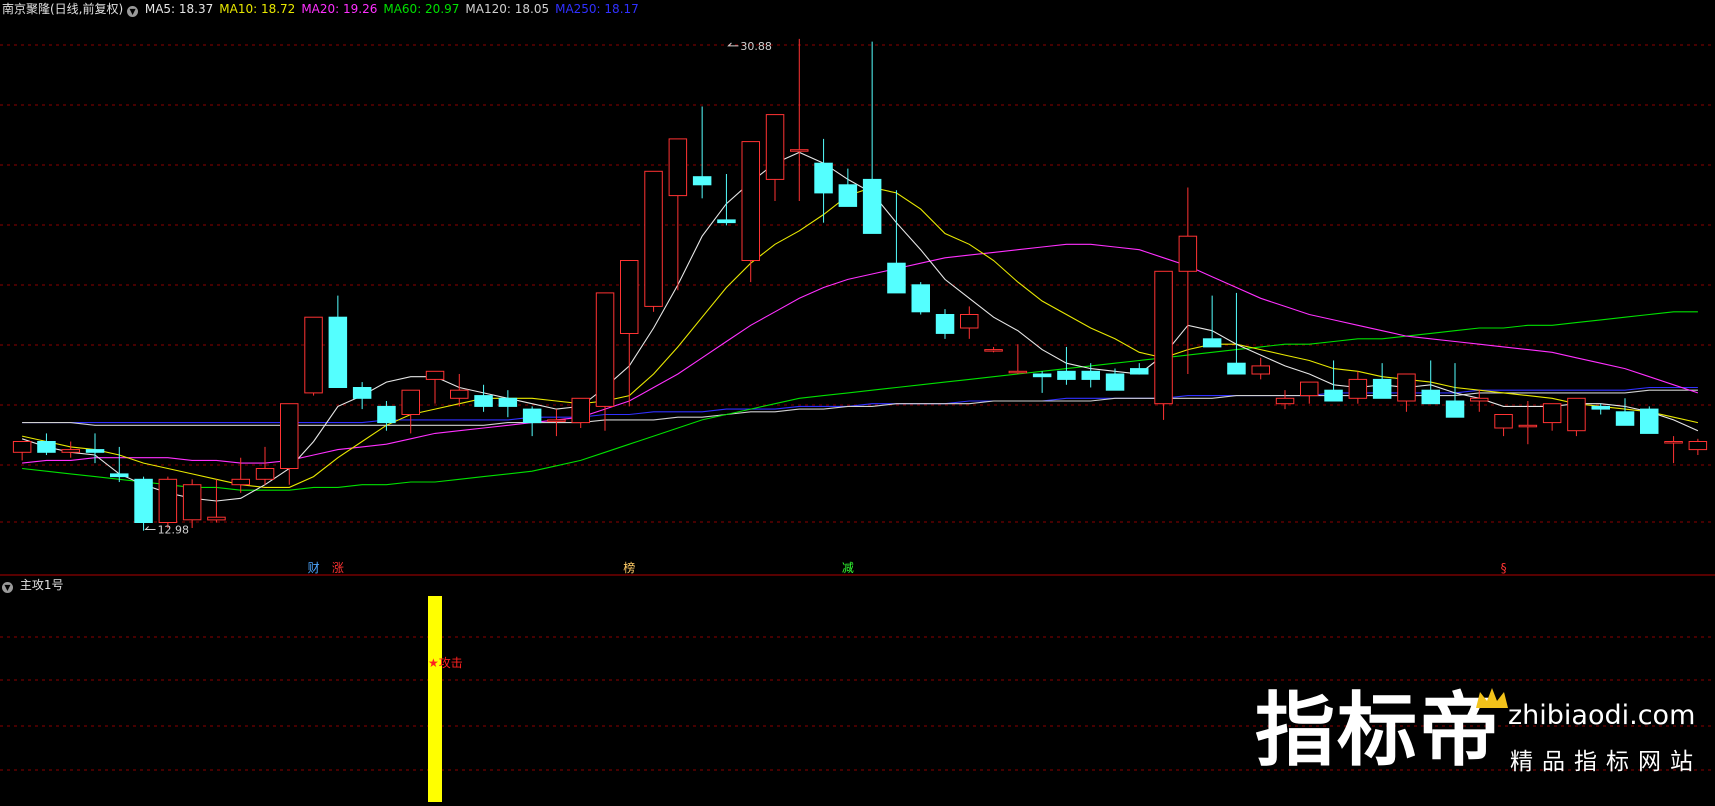  I want to click on event-marker: 减, so click(848, 568).